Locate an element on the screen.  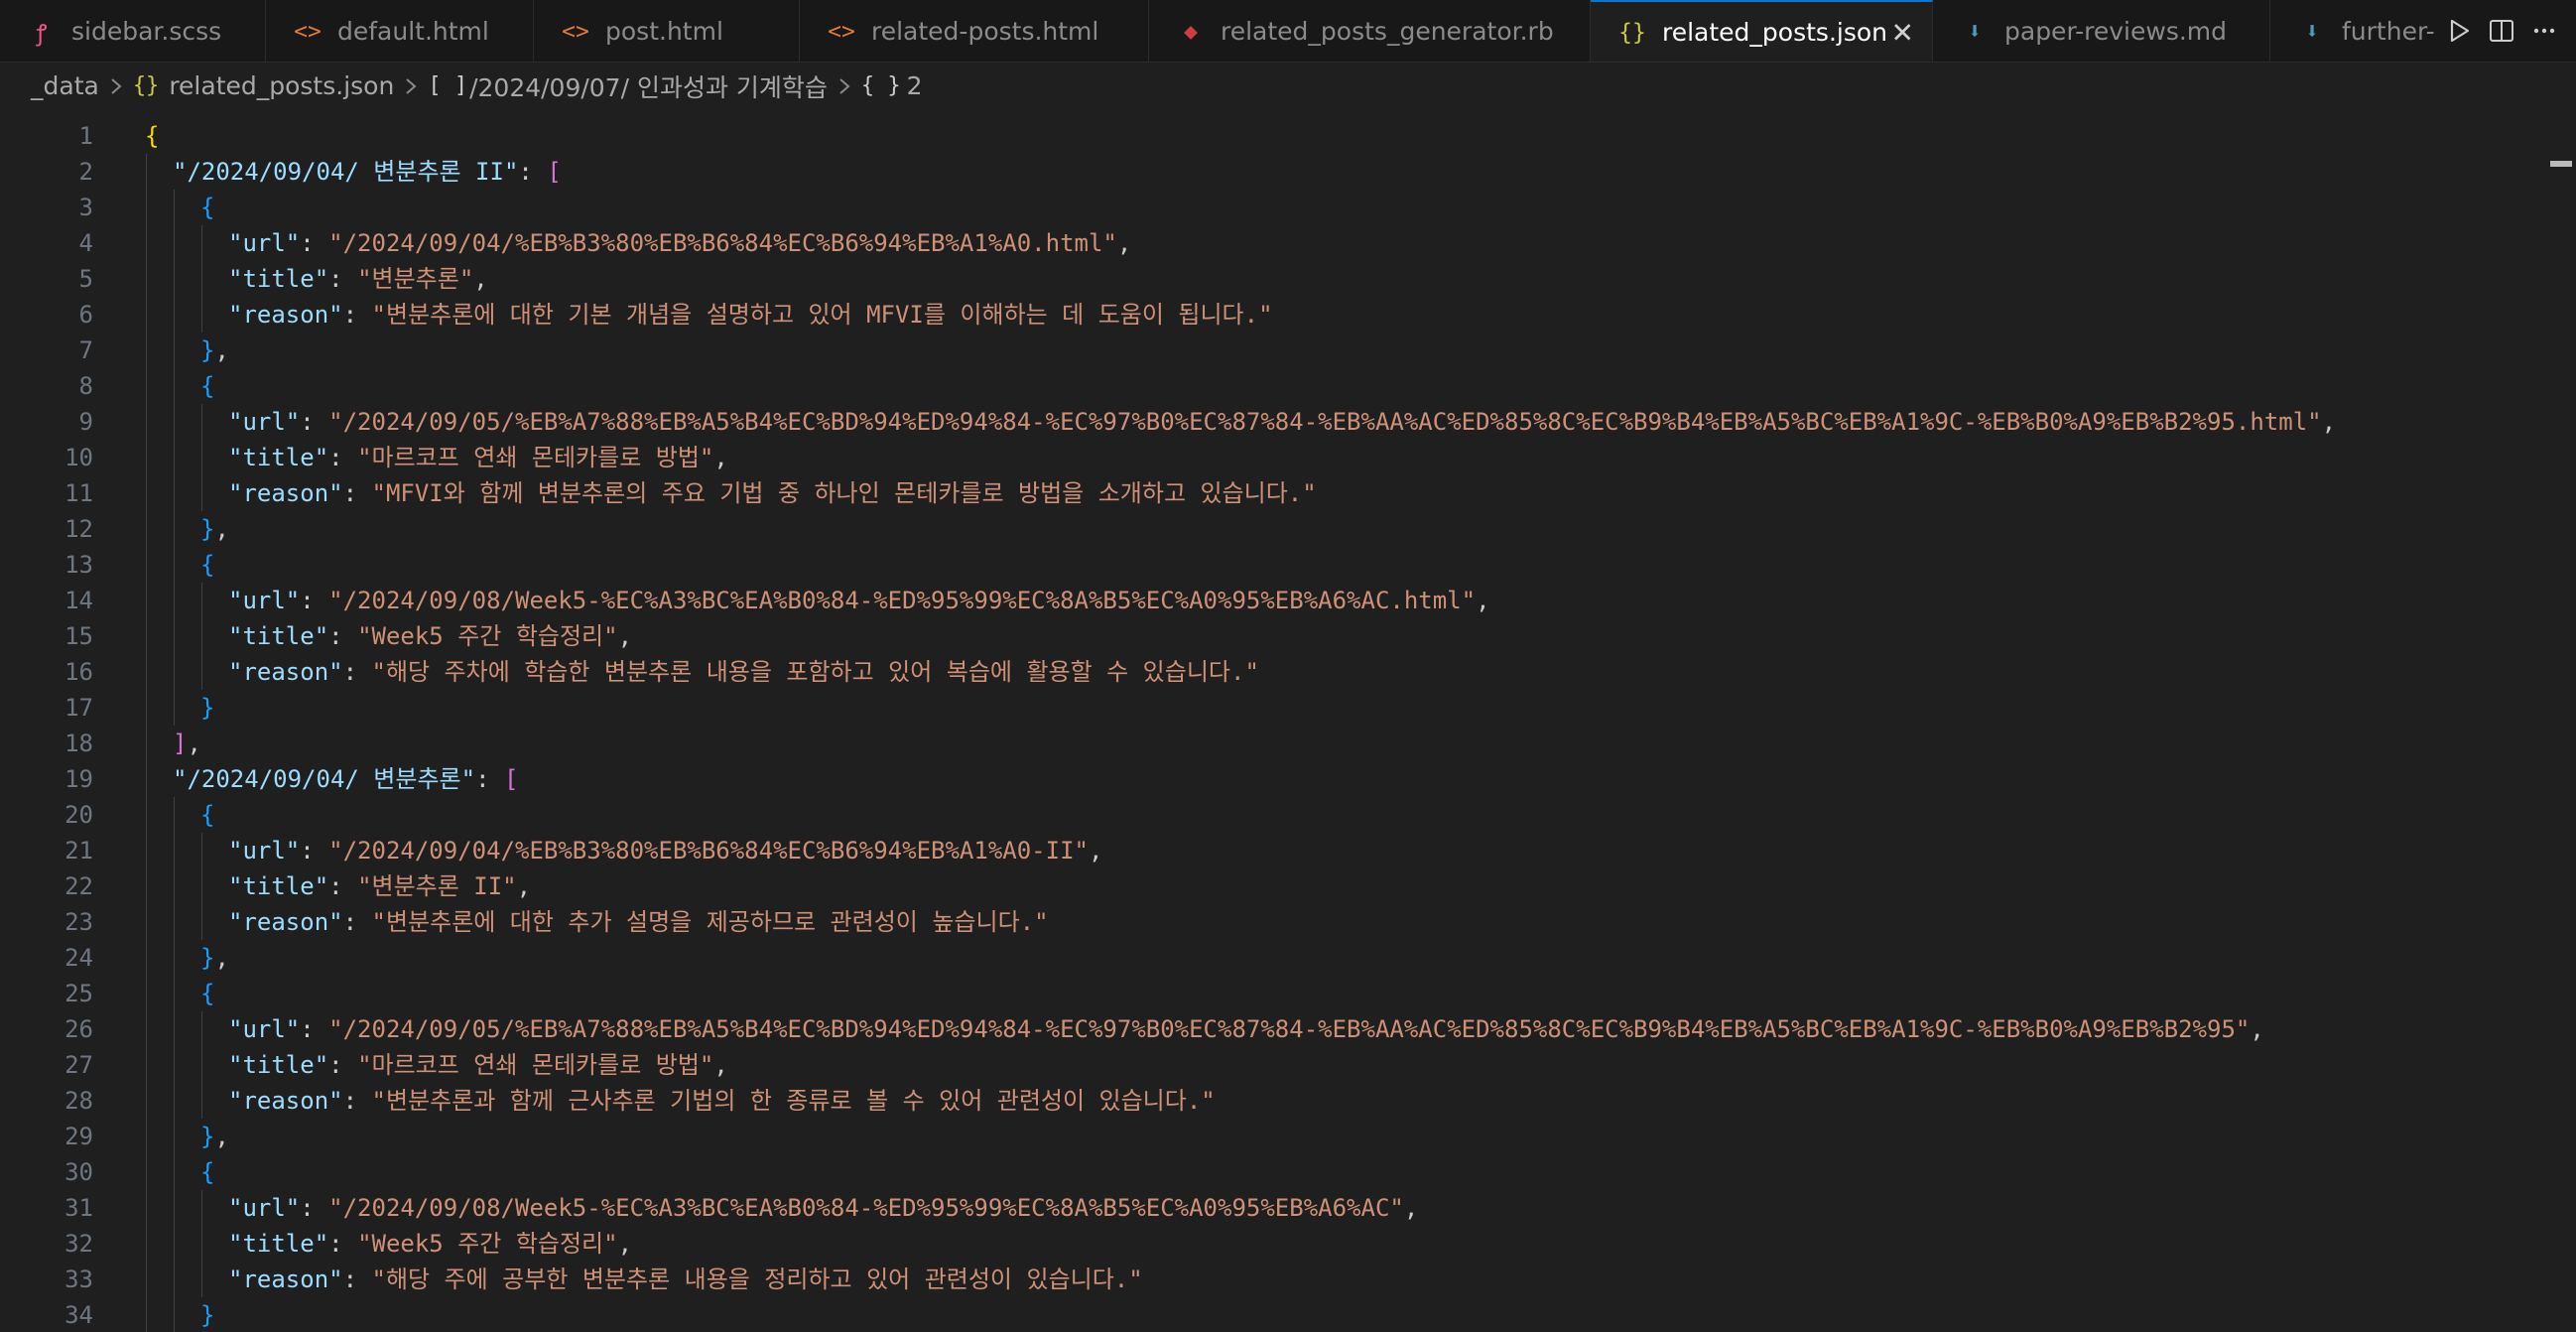
breadcrumb-folder: _data is located at coordinates (65, 85).